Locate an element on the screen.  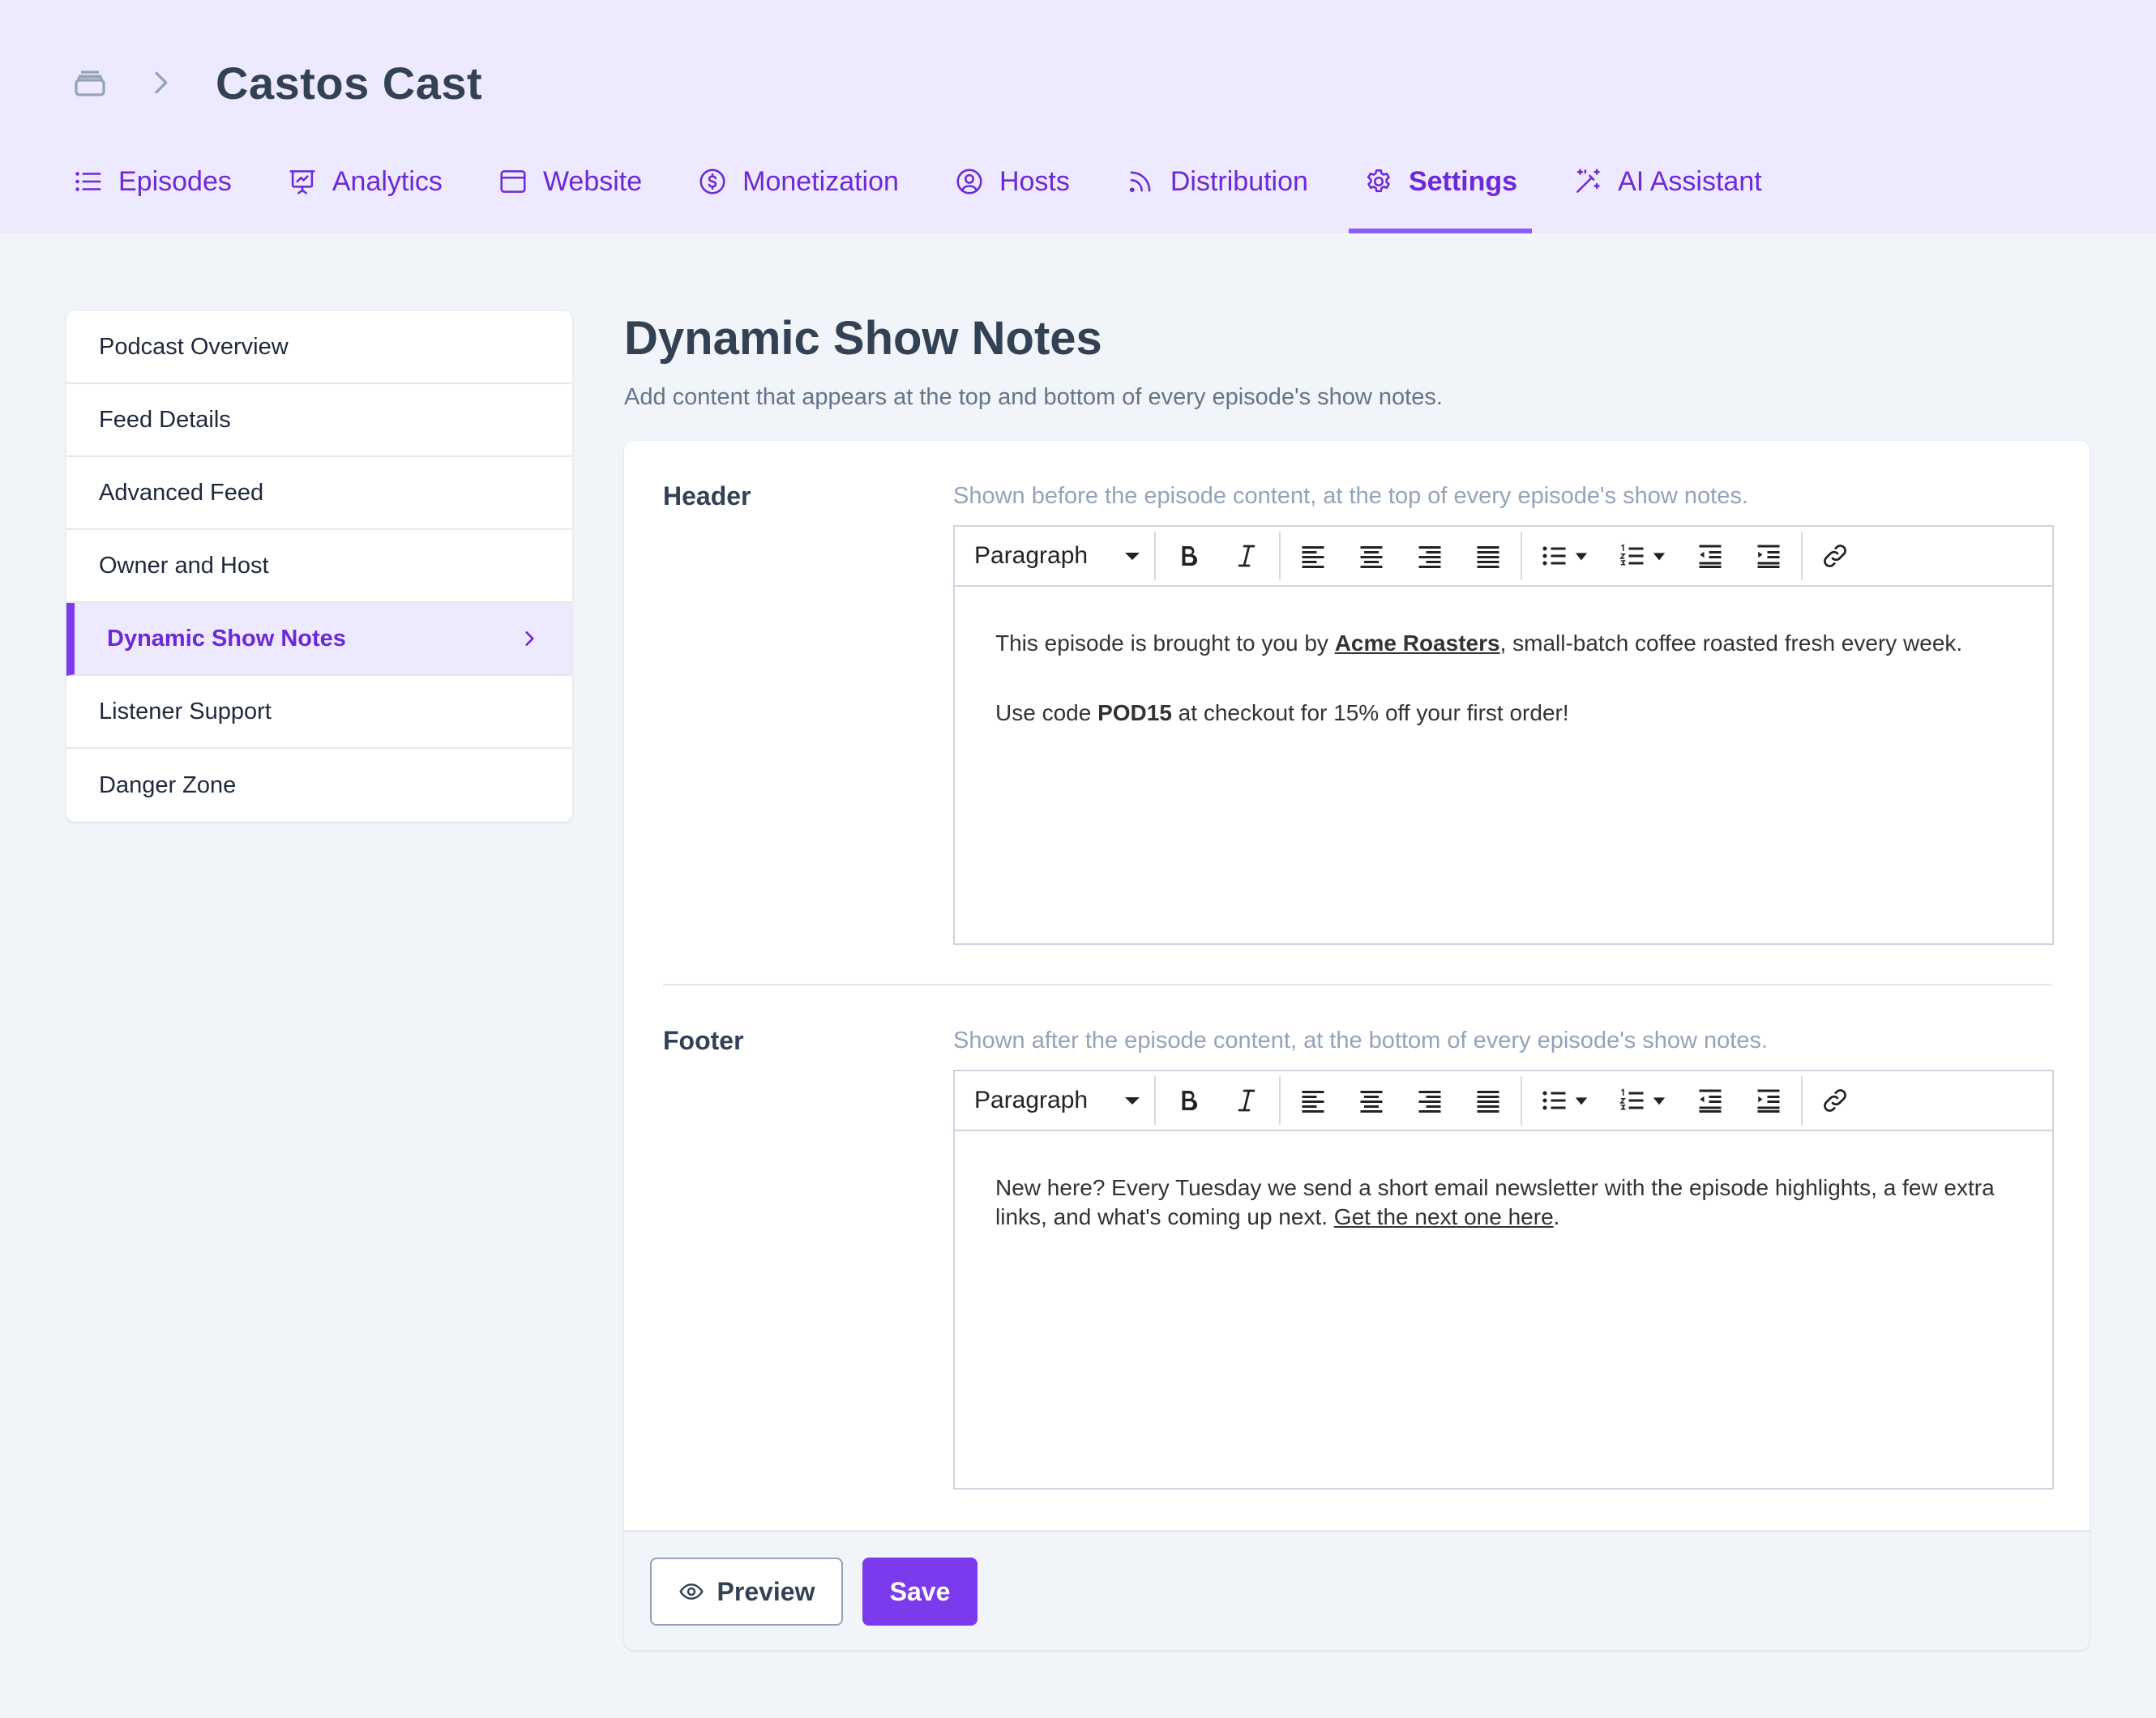
tab-label: Settings is located at coordinates (1463, 181).